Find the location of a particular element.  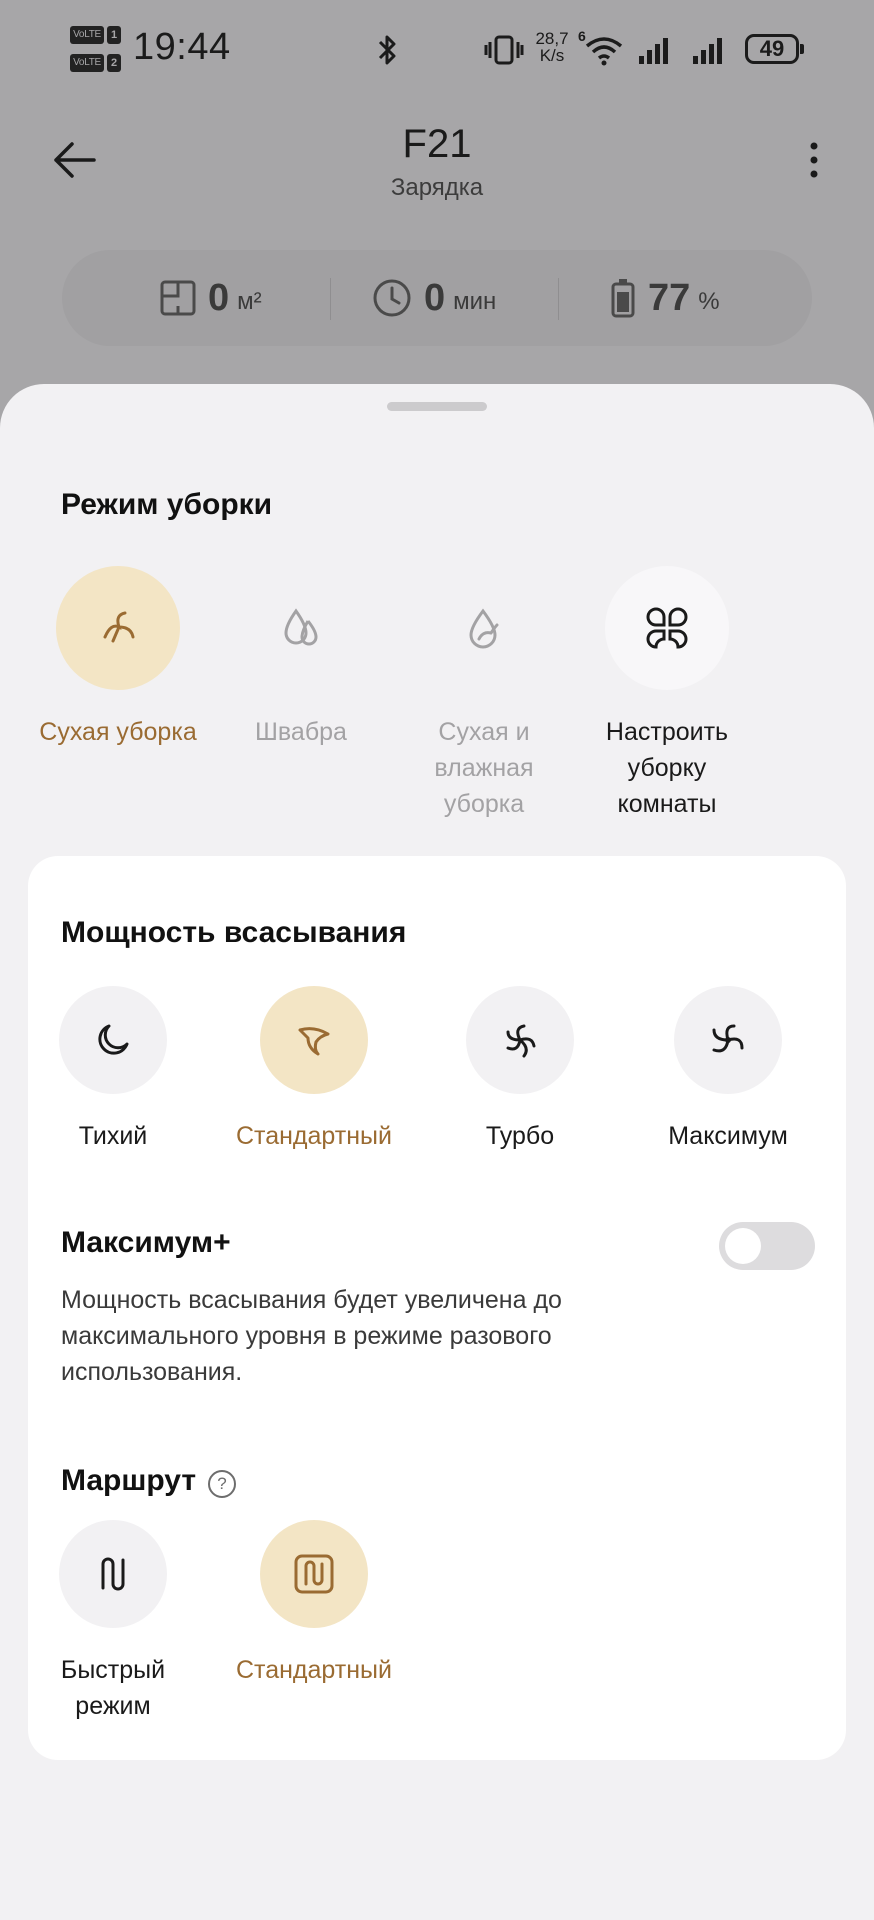

sheet-drag-handle is located at coordinates (437, 406).